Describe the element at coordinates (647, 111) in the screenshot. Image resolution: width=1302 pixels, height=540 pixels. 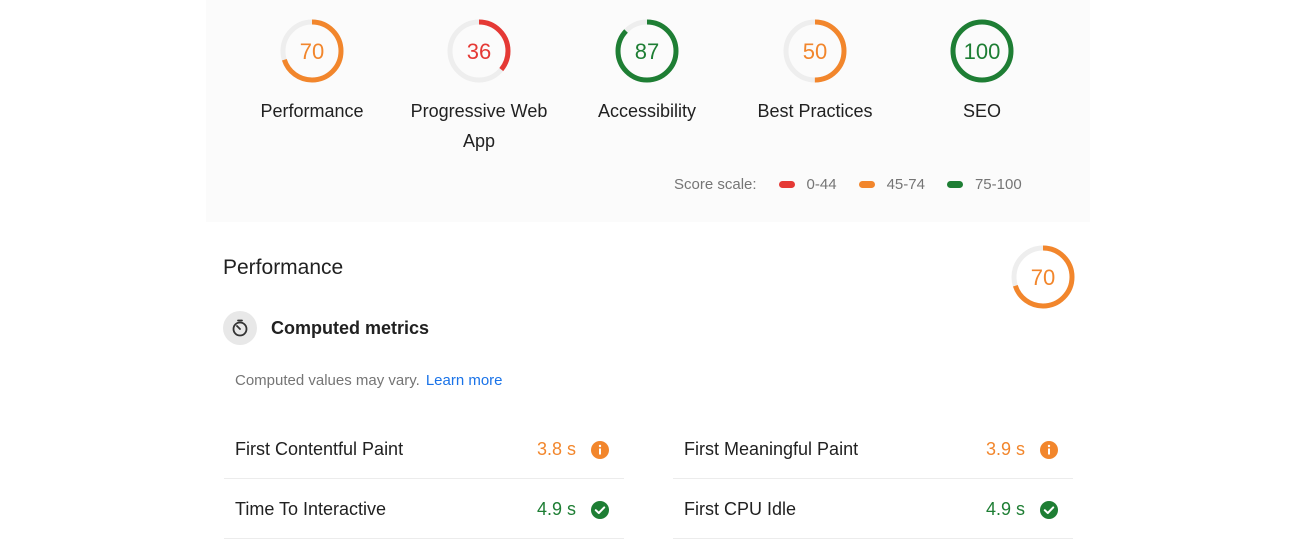
I see `gauge-label: Accessibility` at that location.